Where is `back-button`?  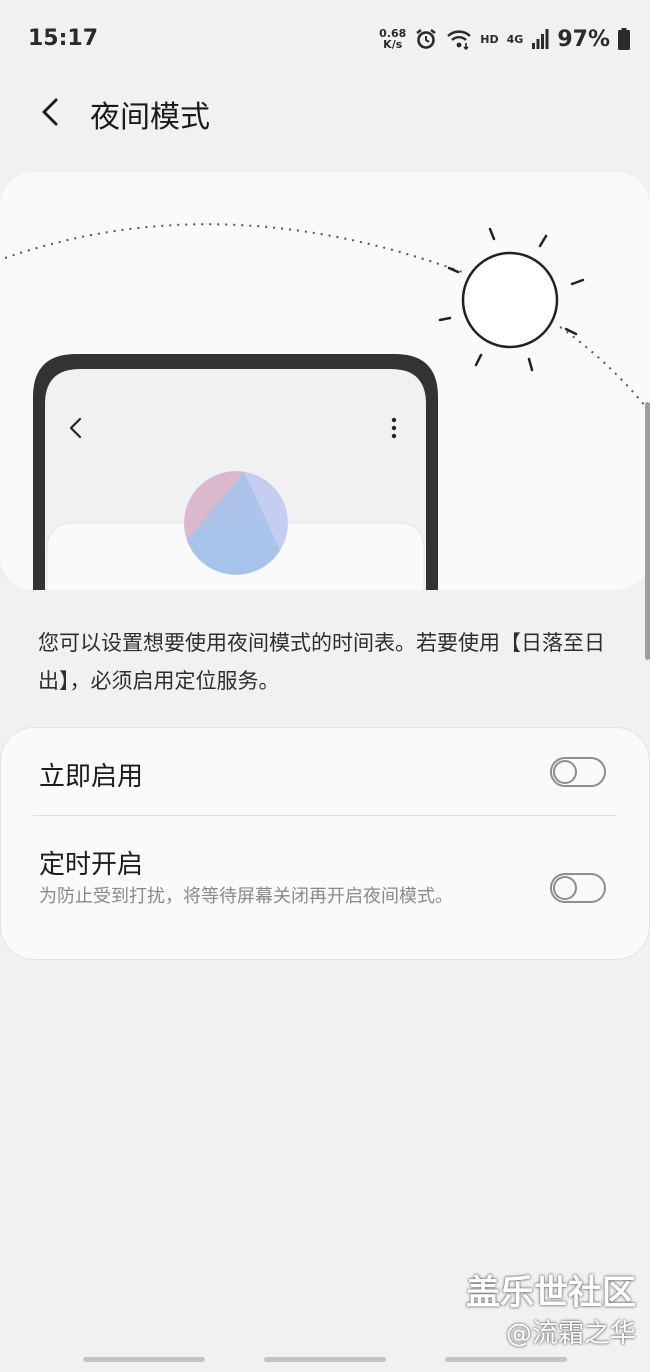 back-button is located at coordinates (52, 112).